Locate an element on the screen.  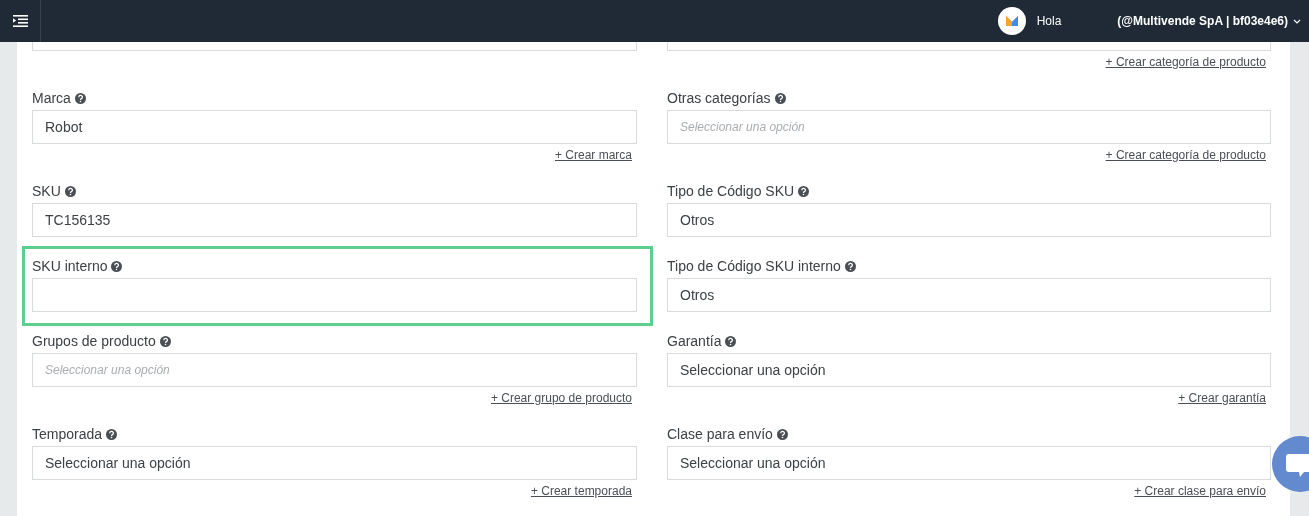
create-link: + Crear clase para envío is located at coordinates (1200, 491).